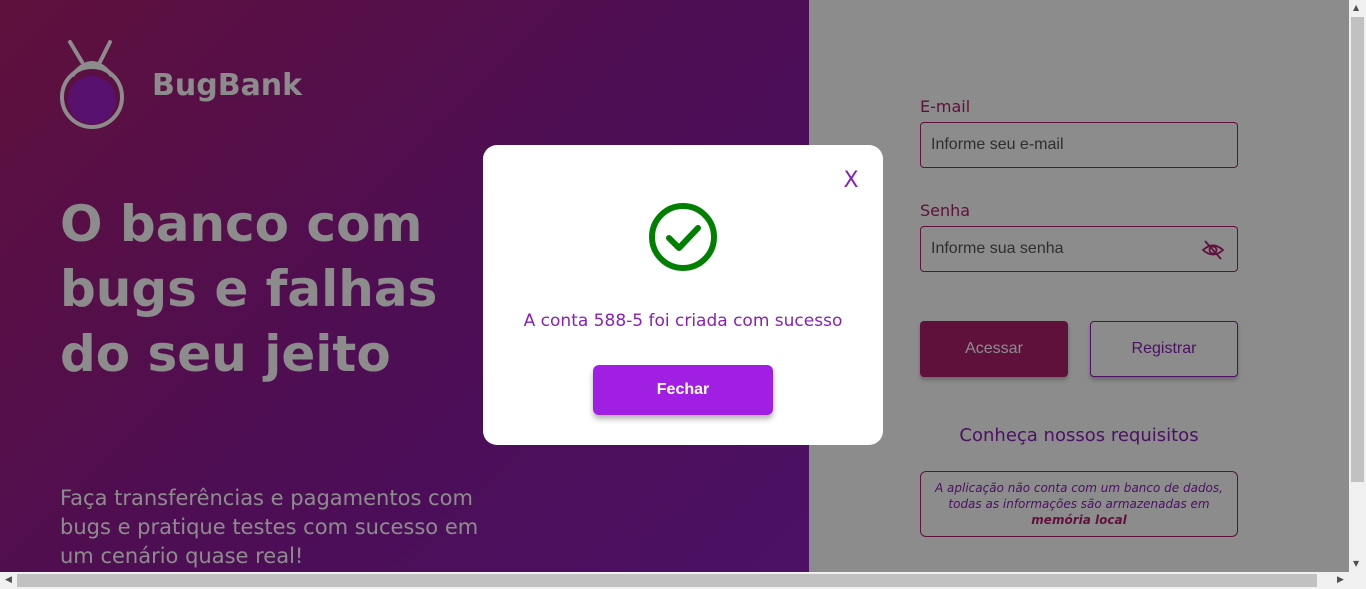 This screenshot has height=589, width=1366. I want to click on close-icon: X, so click(851, 181).